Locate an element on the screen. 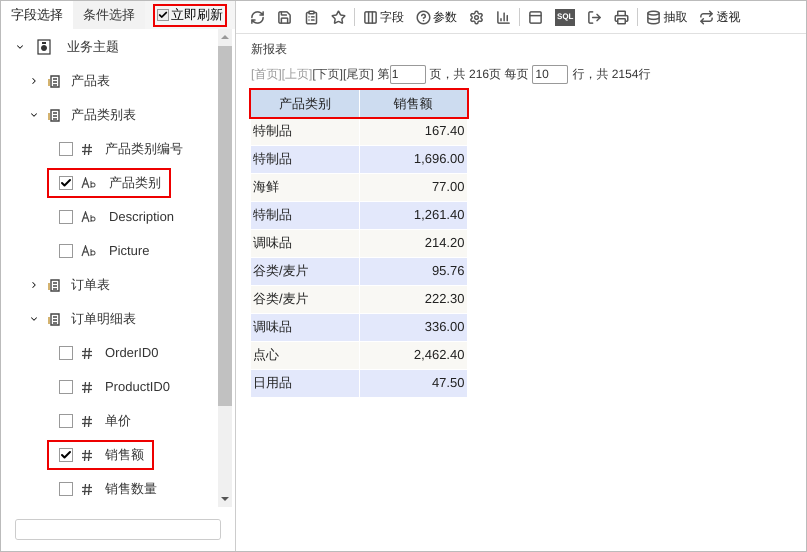 This screenshot has width=807, height=552. pager-text: 第 is located at coordinates (384, 74).